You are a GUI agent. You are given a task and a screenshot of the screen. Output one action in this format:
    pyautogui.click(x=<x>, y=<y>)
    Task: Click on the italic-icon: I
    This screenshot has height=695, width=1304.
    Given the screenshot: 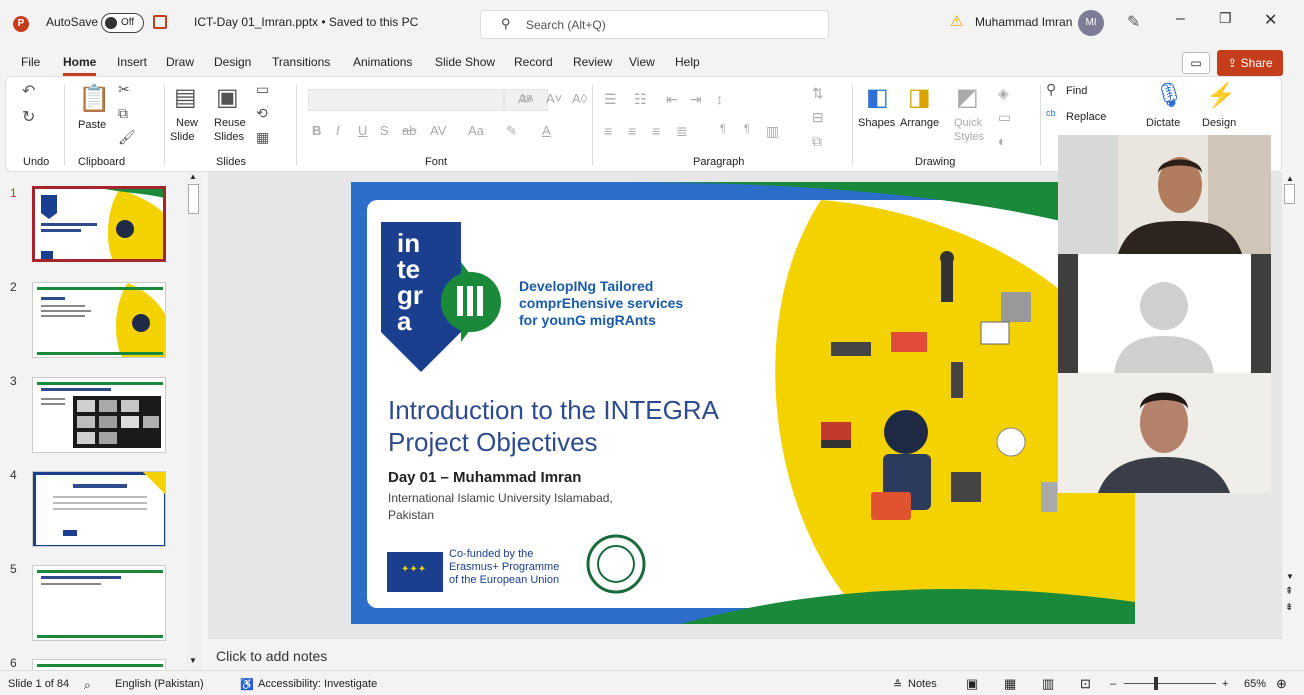 What is the action you would take?
    pyautogui.click(x=338, y=130)
    